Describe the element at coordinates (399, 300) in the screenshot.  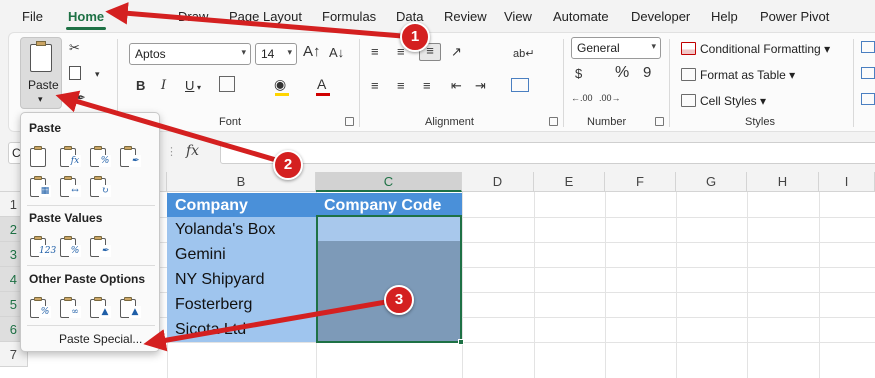
I see `callout-badge-3: 3` at that location.